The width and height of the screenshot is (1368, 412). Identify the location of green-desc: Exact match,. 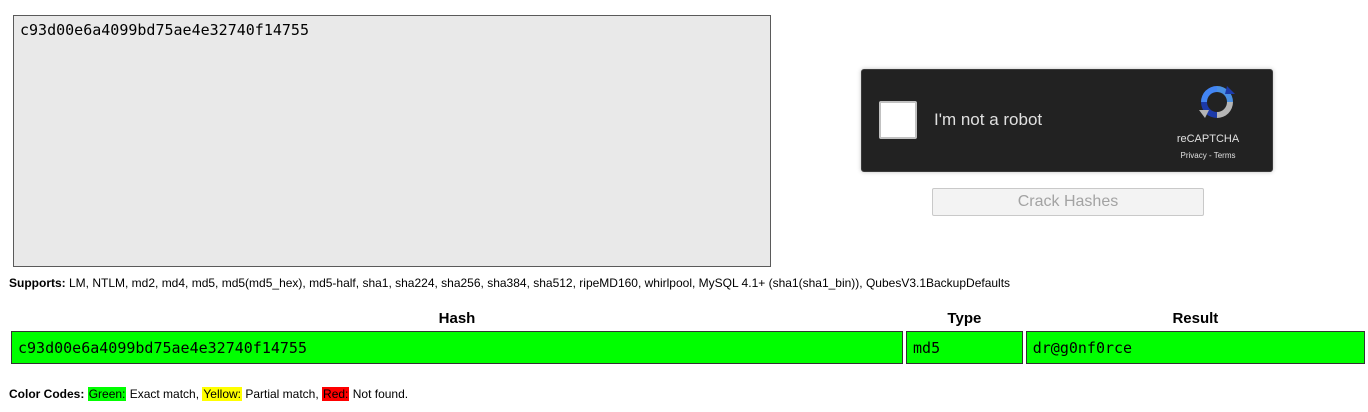
(164, 394).